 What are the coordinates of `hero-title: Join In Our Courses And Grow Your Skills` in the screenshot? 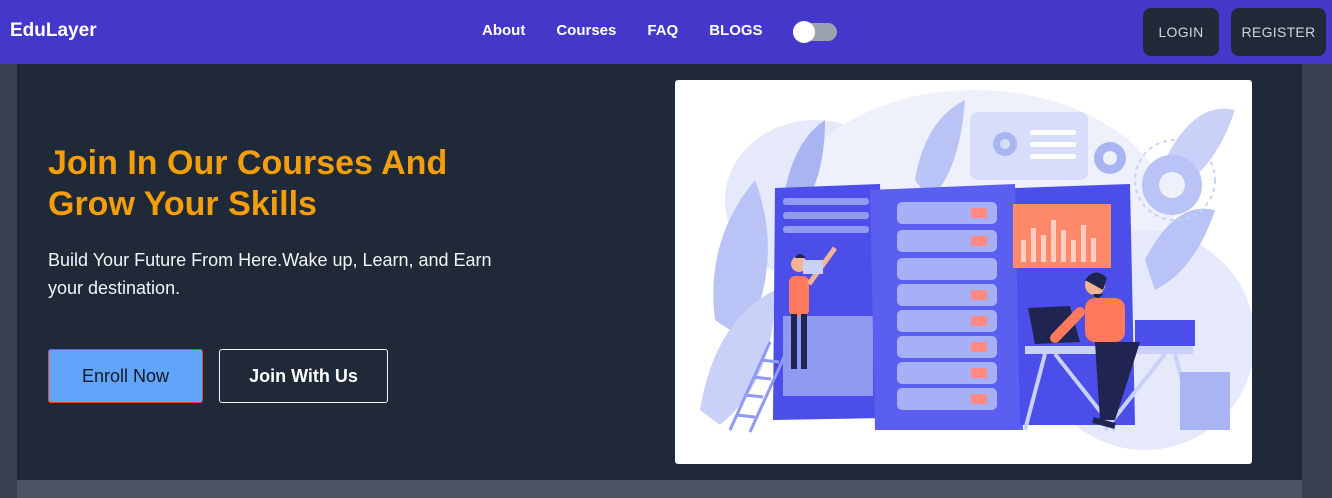 It's located at (248, 183).